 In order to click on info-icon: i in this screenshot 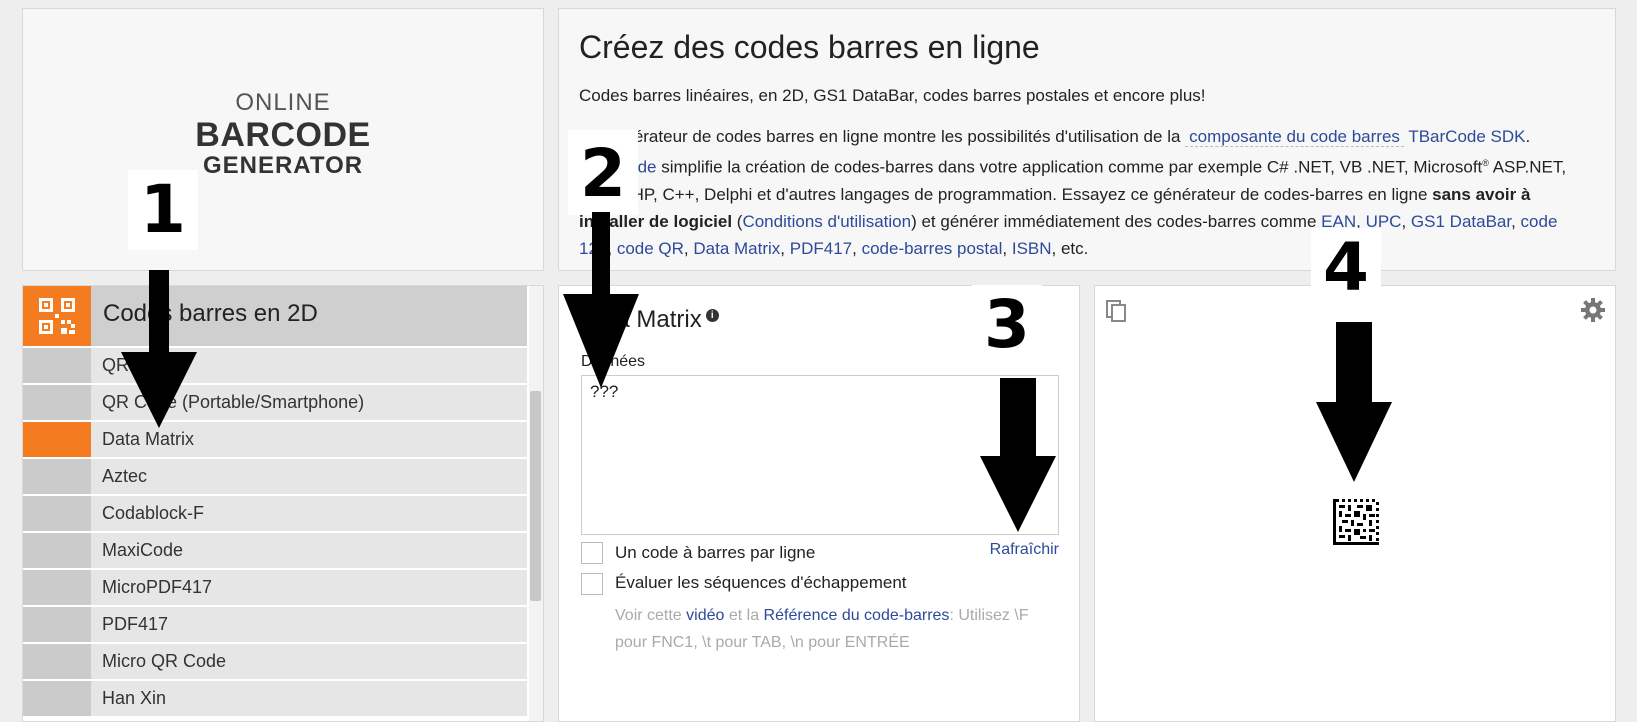, I will do `click(712, 315)`.